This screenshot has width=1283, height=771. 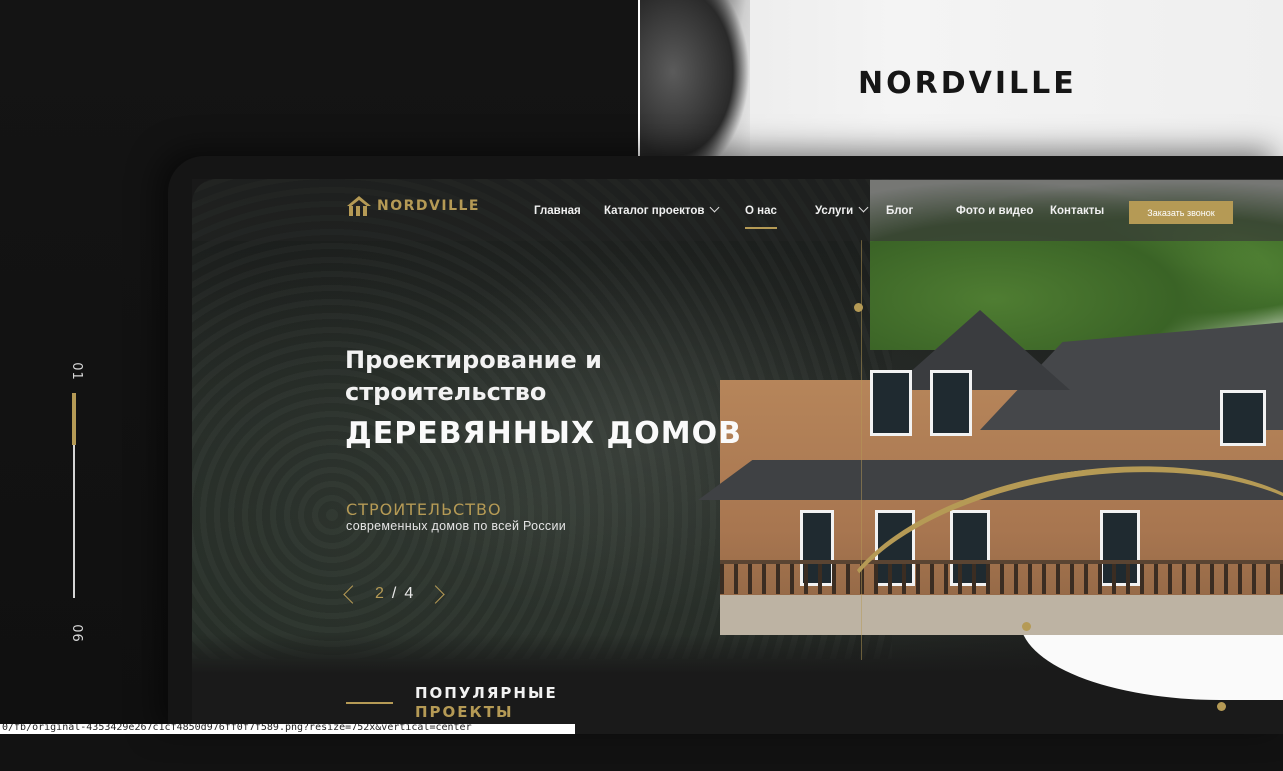 What do you see at coordinates (899, 211) in the screenshot?
I see `nav-item-blog: Блог` at bounding box center [899, 211].